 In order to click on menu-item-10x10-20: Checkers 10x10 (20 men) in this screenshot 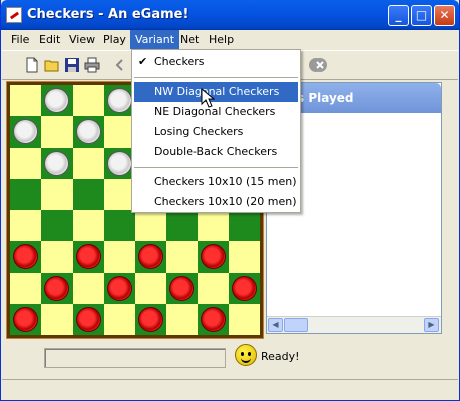, I will do `click(216, 202)`.